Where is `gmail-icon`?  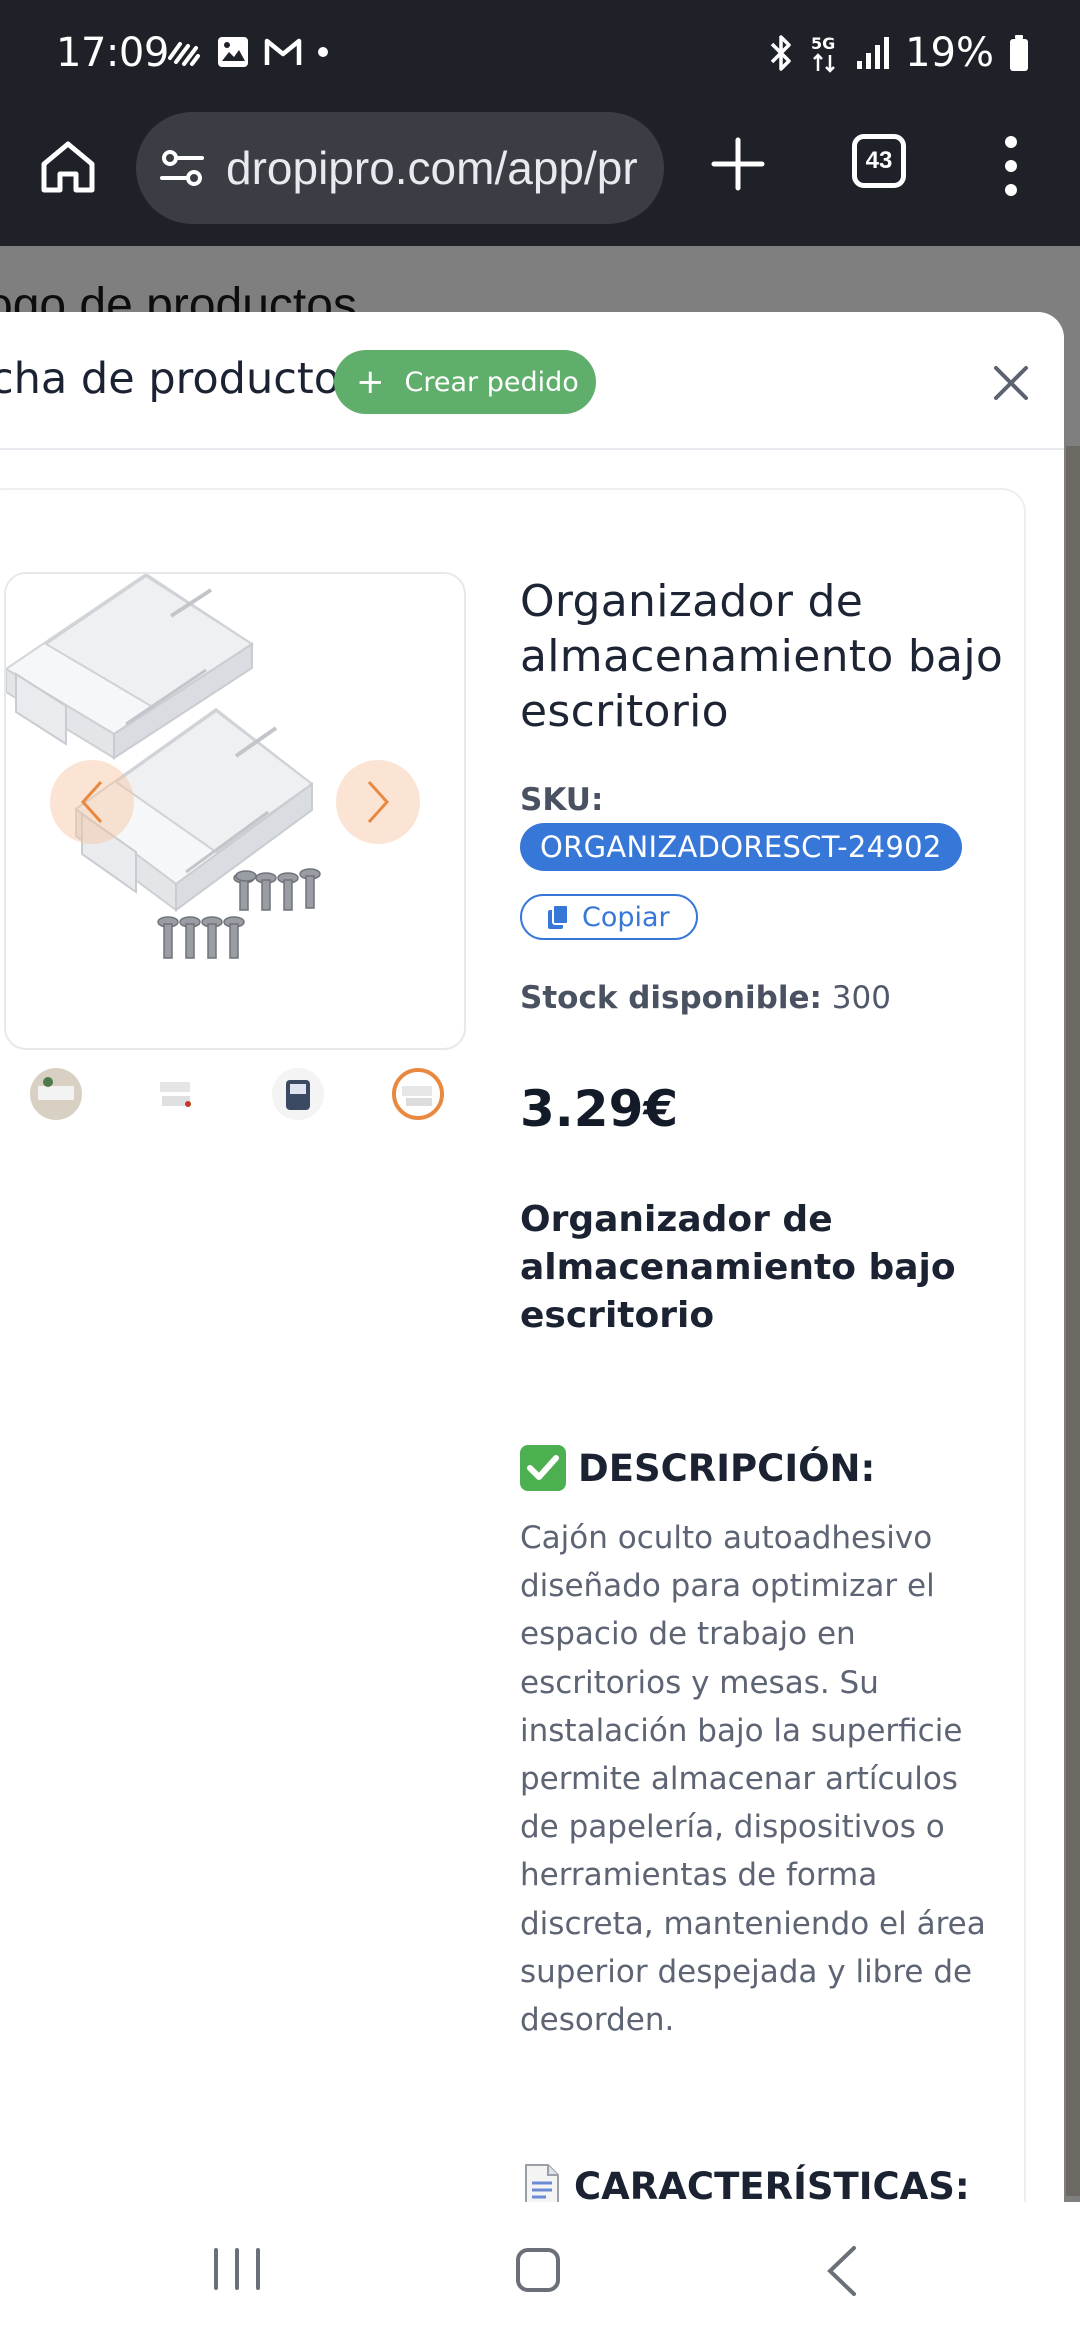 gmail-icon is located at coordinates (283, 51).